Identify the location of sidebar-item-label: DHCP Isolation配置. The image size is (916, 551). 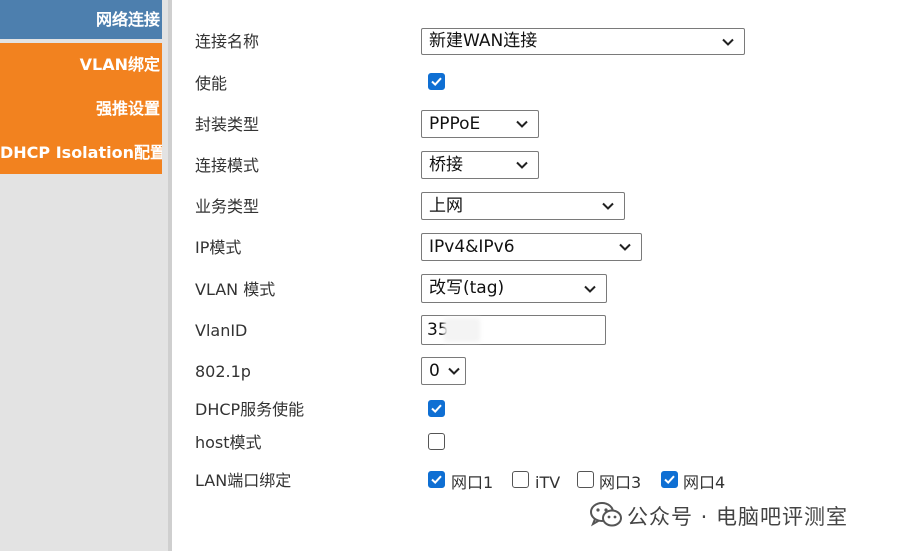
(81, 152).